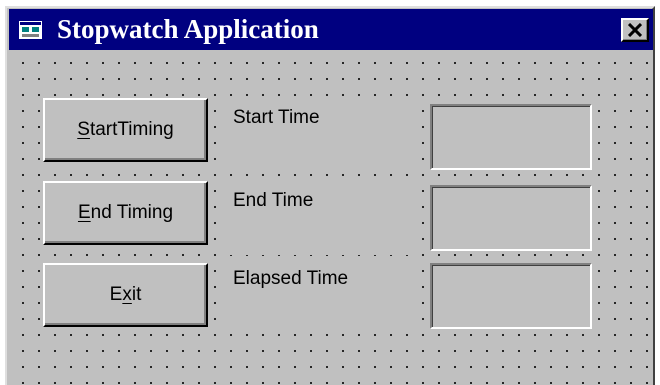 This screenshot has height=385, width=660. I want to click on start-timing-button: StartTiming, so click(125, 130).